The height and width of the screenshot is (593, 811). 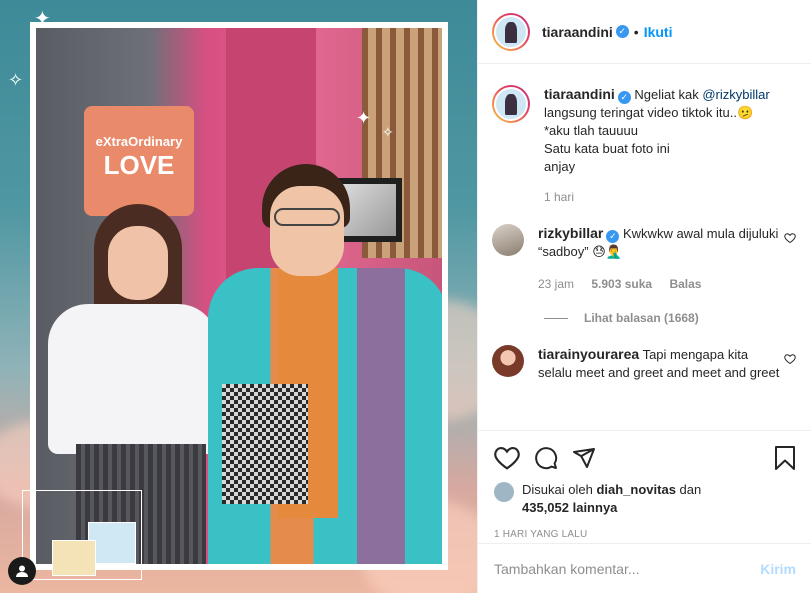 I want to click on show-sign: eXtraOrdinary LOVE, so click(x=139, y=161).